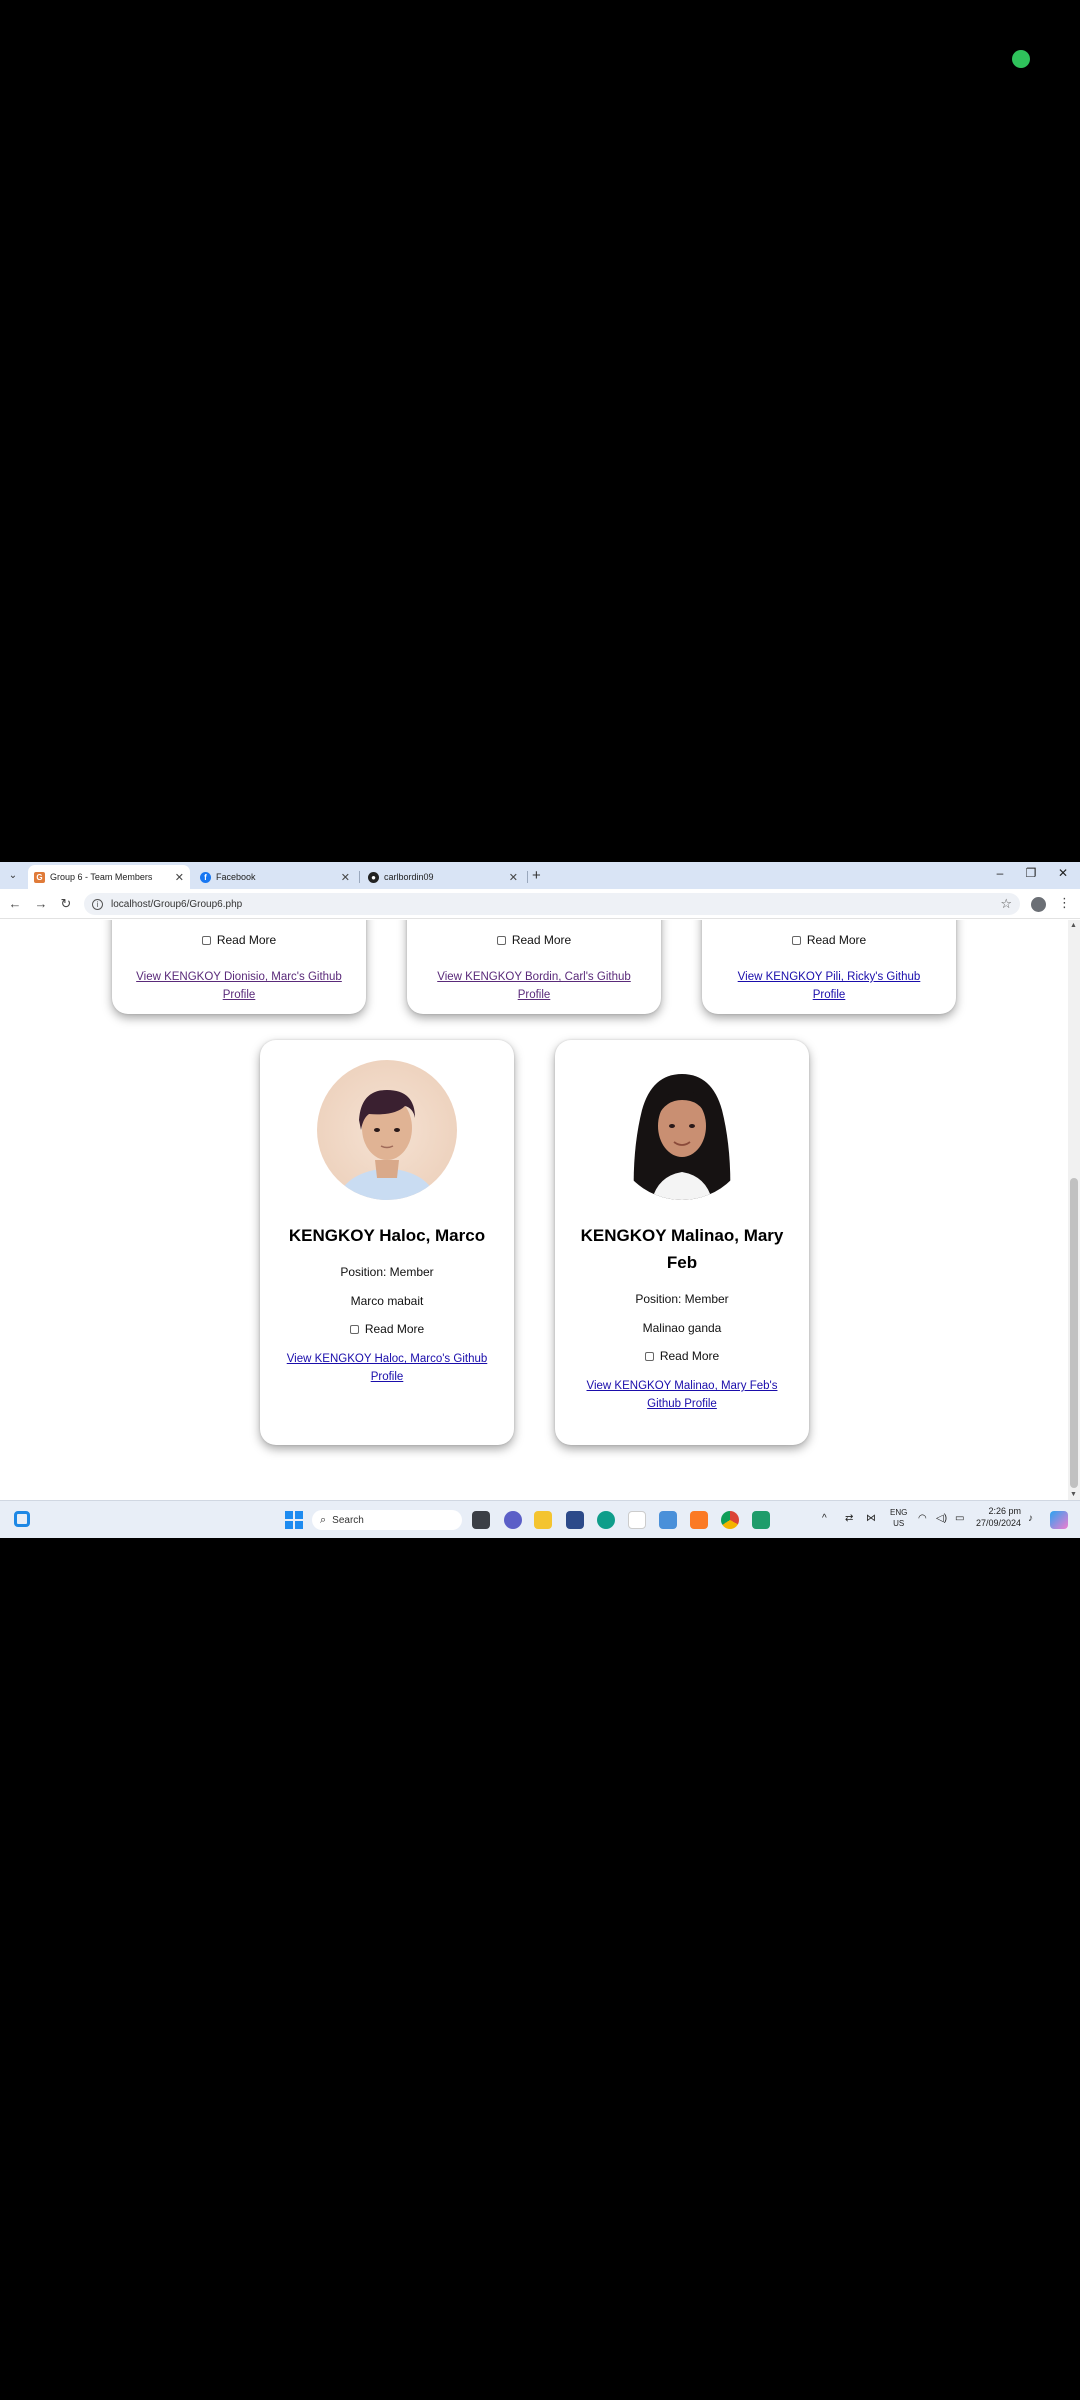  What do you see at coordinates (761, 1520) in the screenshot?
I see `vscode-icon` at bounding box center [761, 1520].